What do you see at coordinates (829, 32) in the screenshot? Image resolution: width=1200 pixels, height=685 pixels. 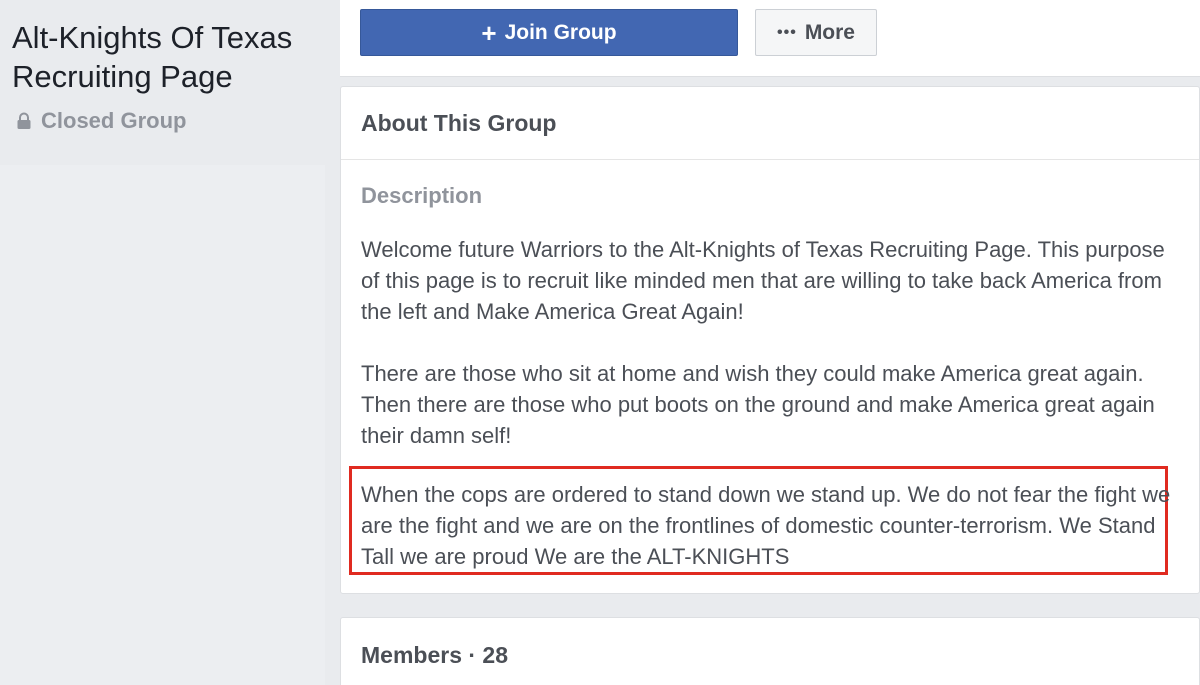 I see `more-label: More` at bounding box center [829, 32].